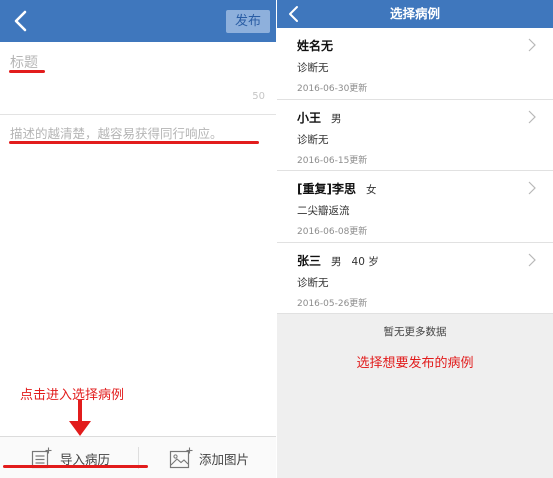  What do you see at coordinates (326, 189) in the screenshot?
I see `case-name: [重复]李思` at bounding box center [326, 189].